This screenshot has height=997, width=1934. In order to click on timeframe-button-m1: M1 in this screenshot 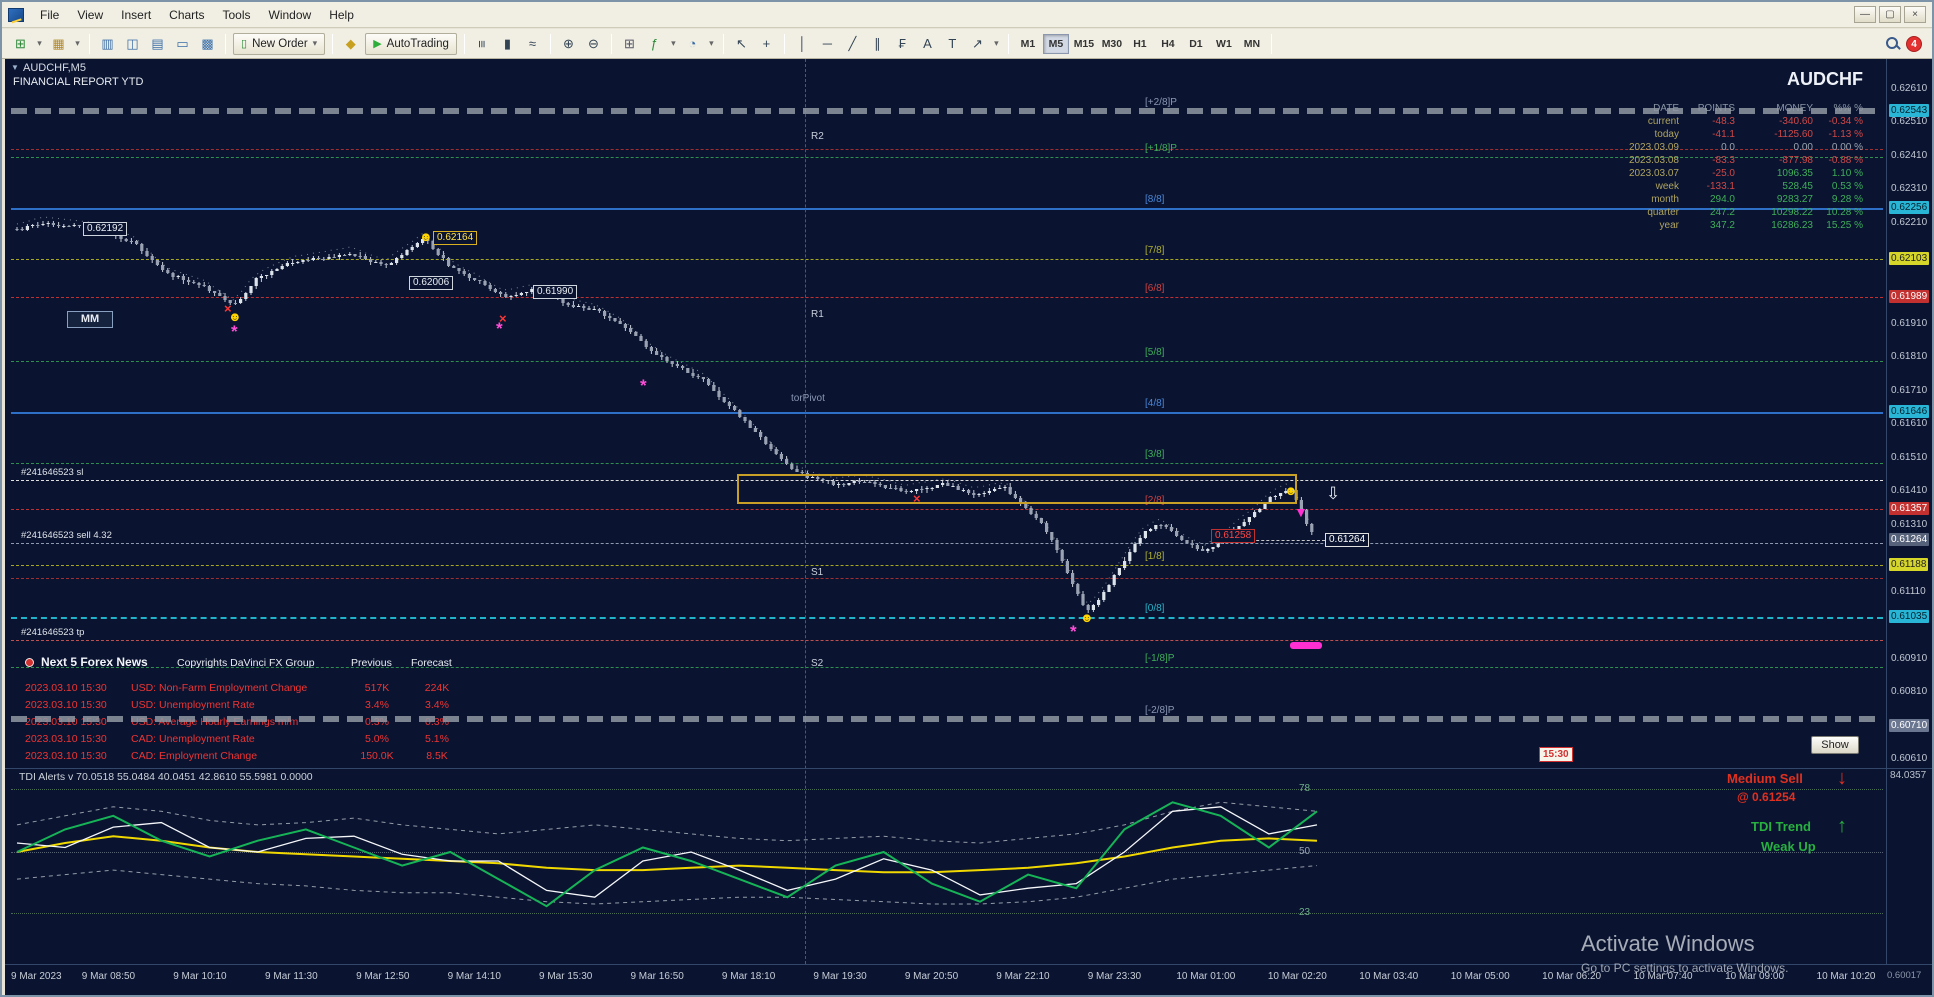, I will do `click(1028, 44)`.